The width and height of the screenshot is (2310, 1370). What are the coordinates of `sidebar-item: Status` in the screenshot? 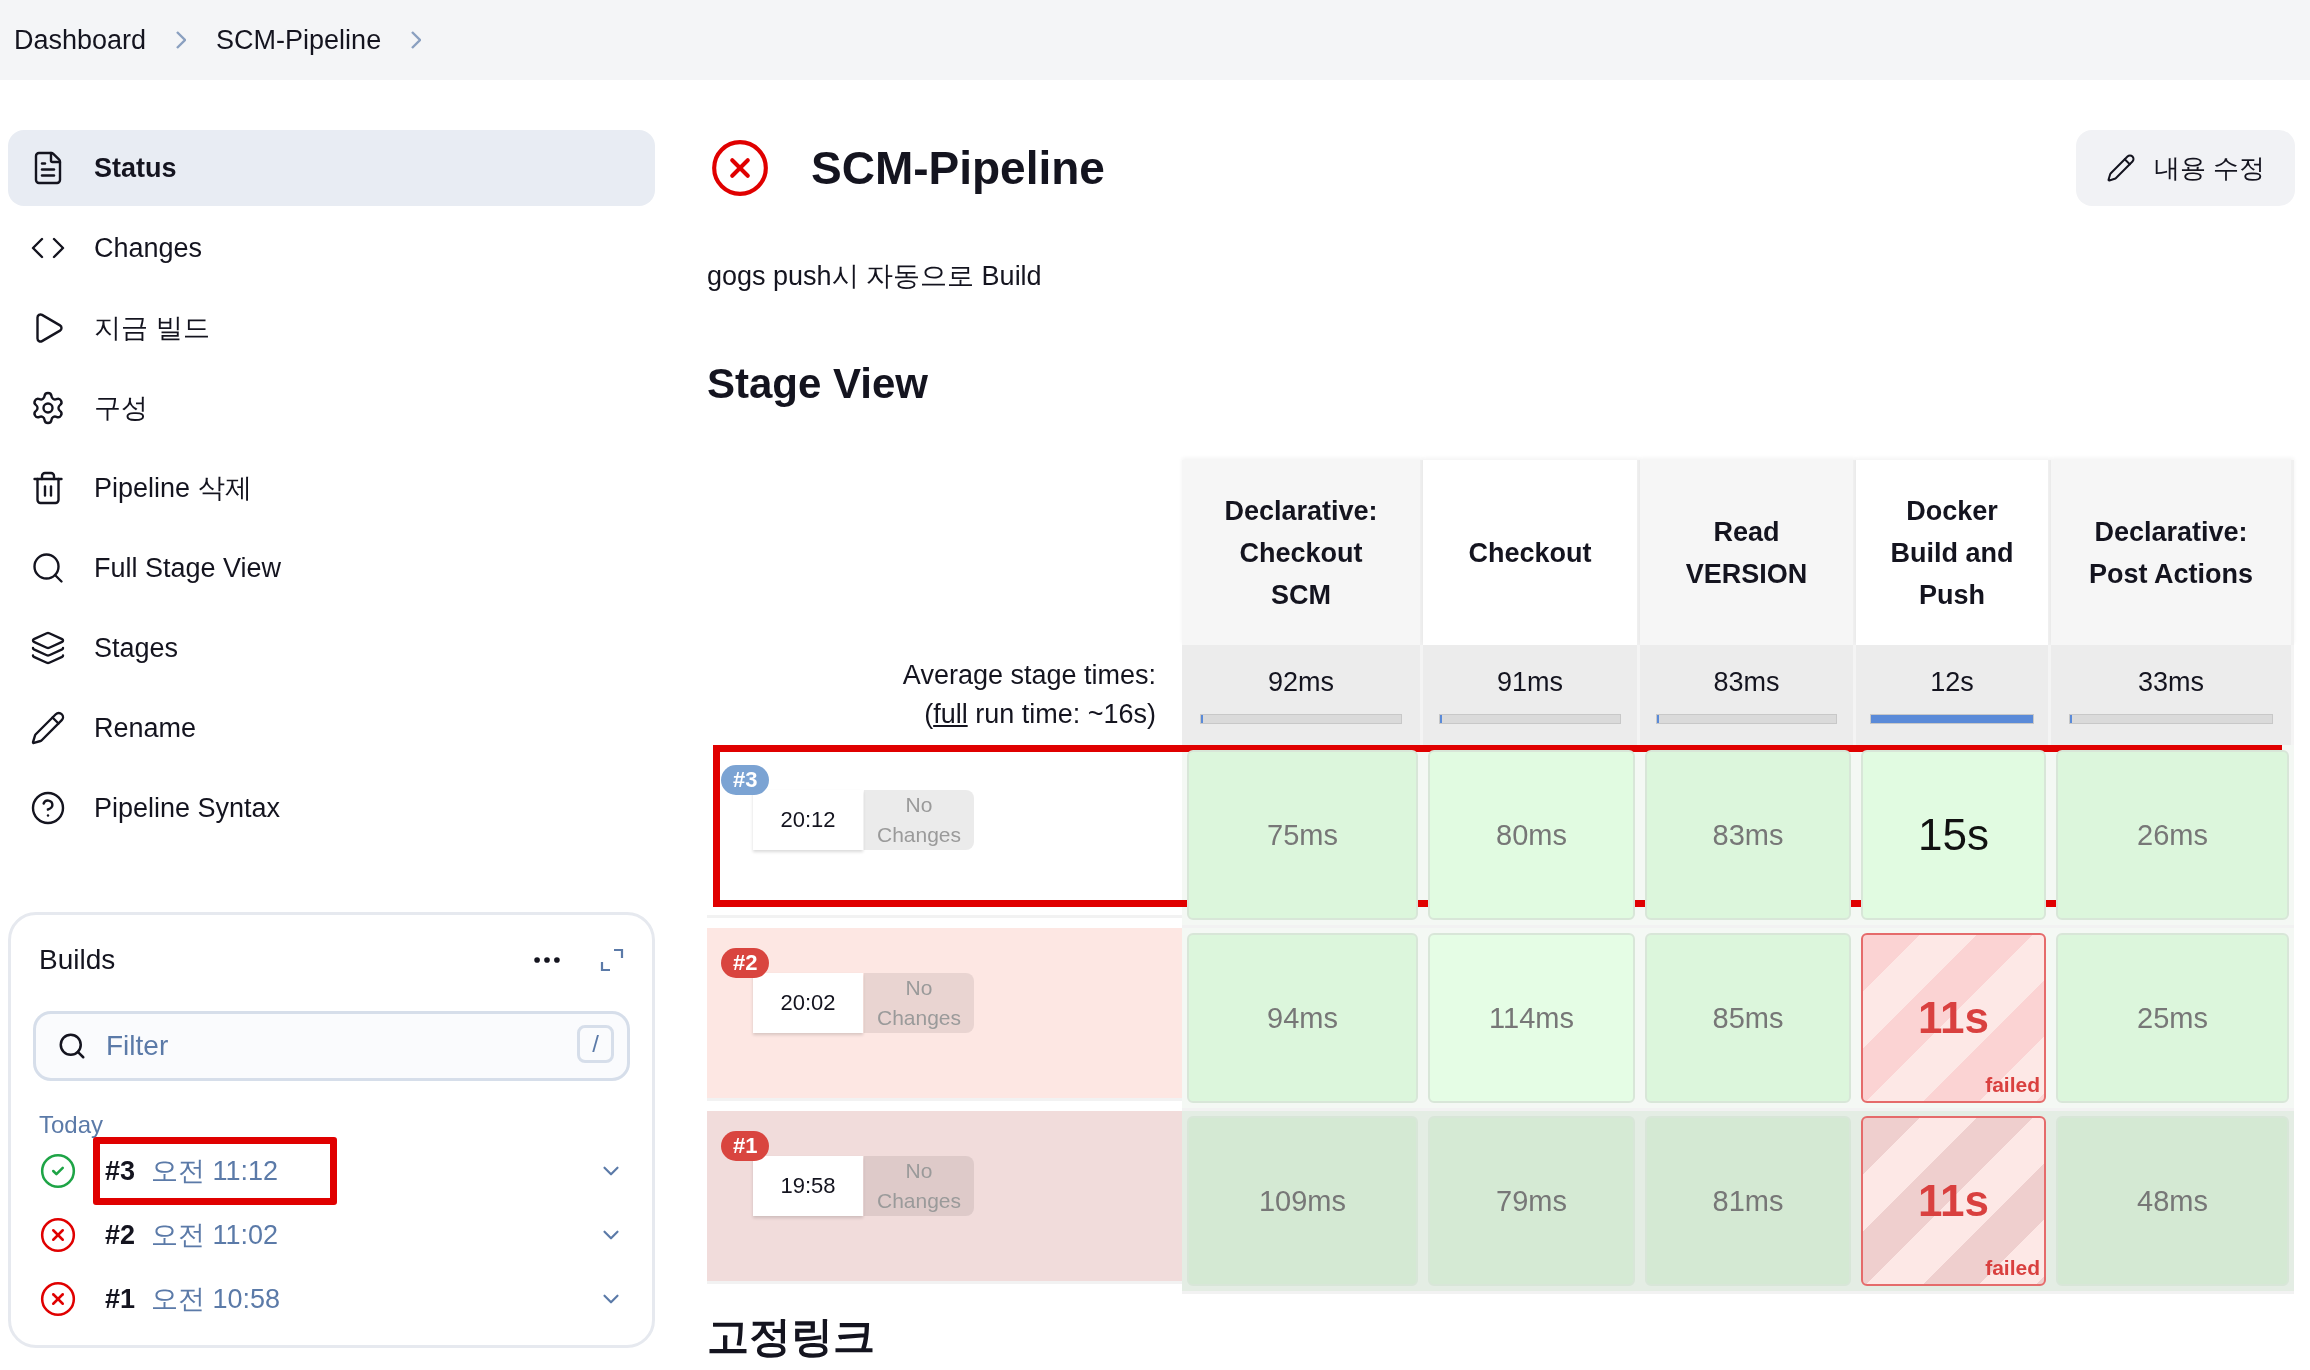 It's located at (331, 168).